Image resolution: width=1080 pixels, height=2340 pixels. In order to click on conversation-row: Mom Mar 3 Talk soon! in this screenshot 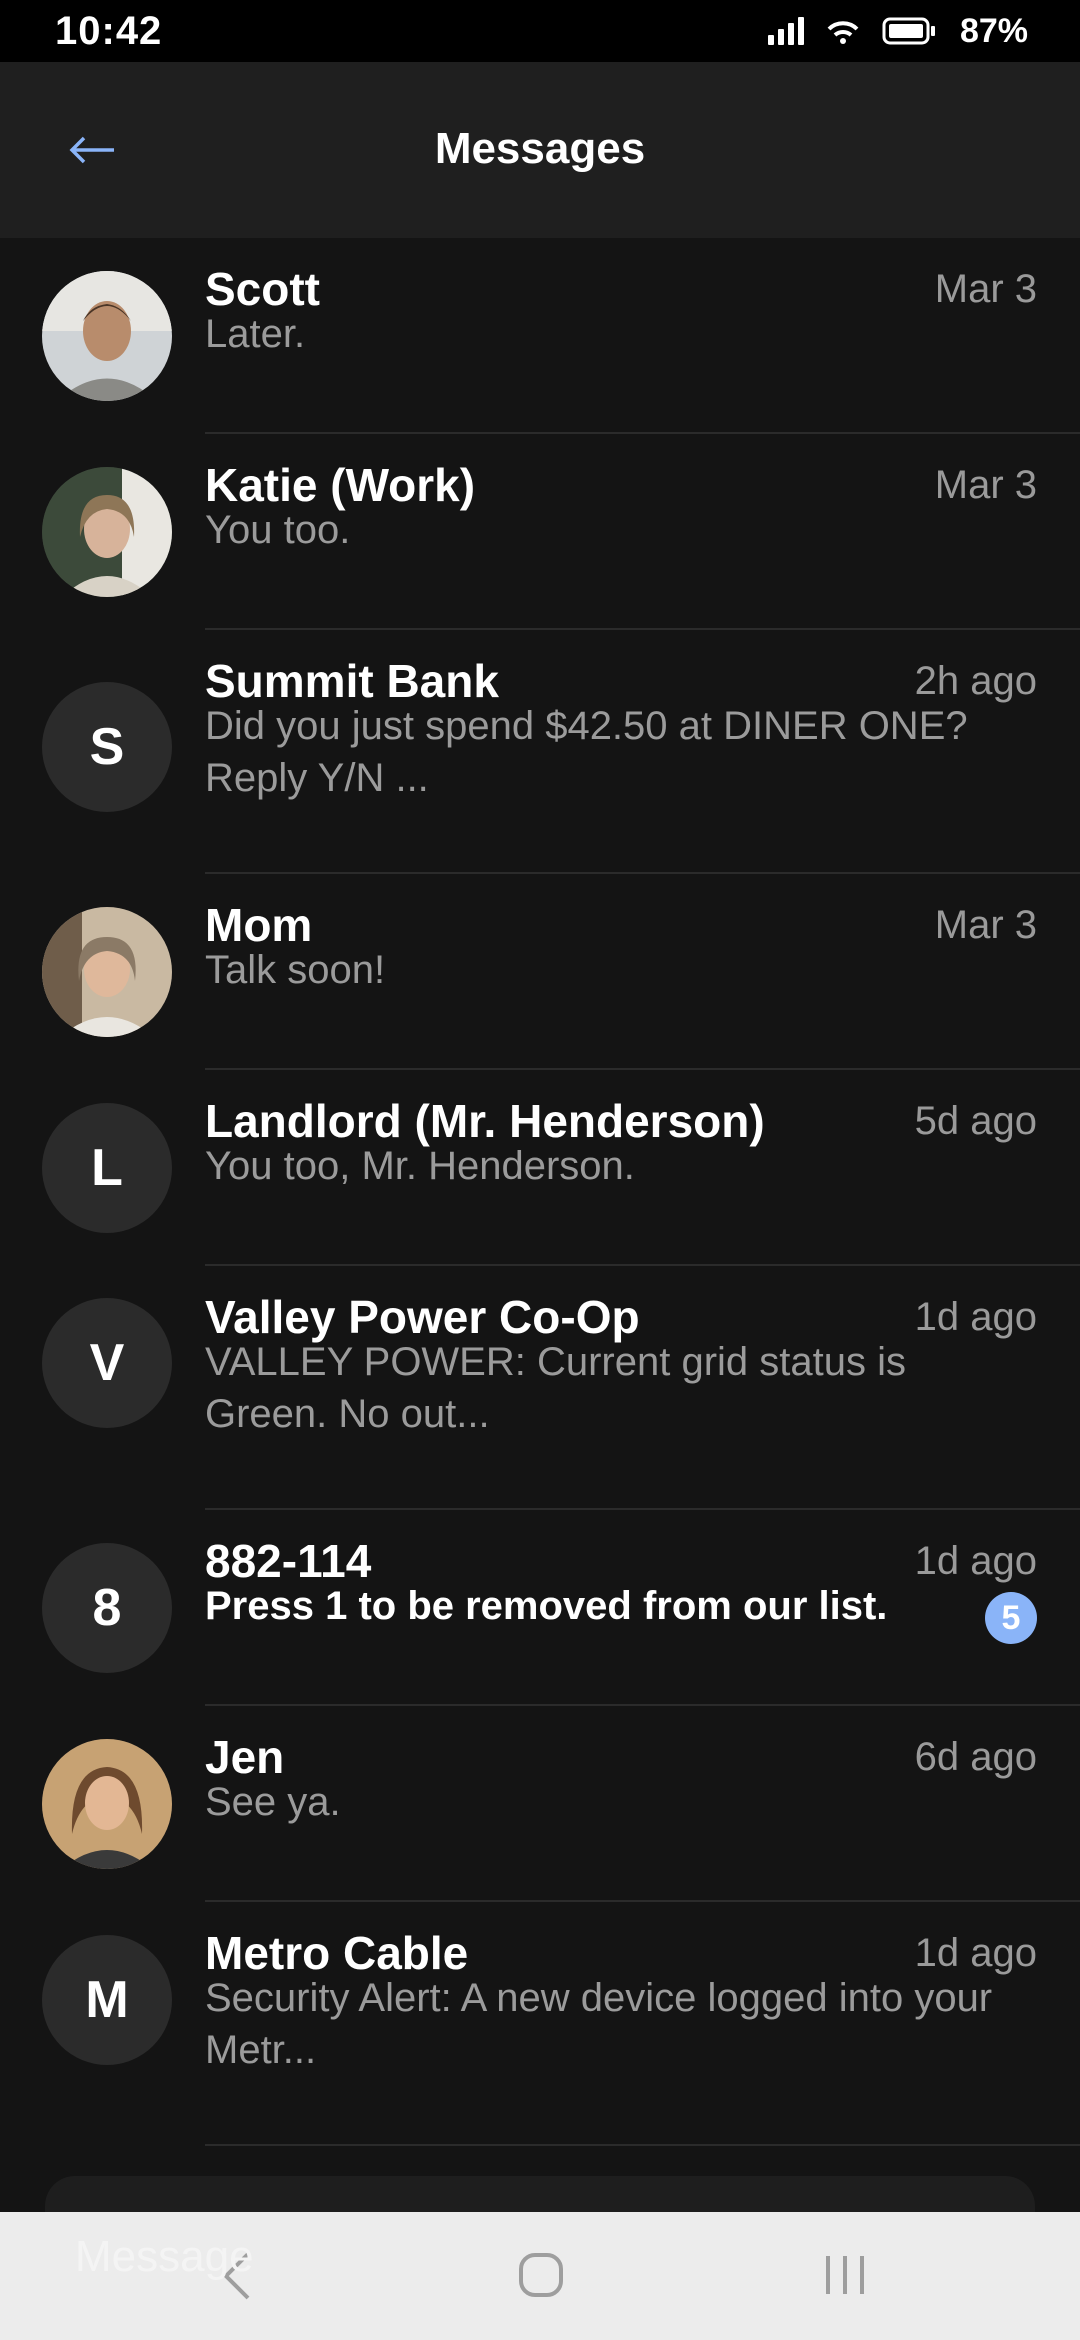, I will do `click(540, 972)`.